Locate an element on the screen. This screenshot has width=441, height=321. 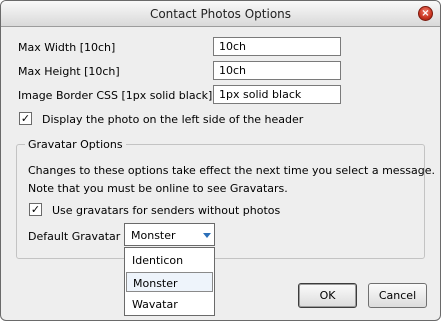
default-gravatar-select: Monster is located at coordinates (169, 234).